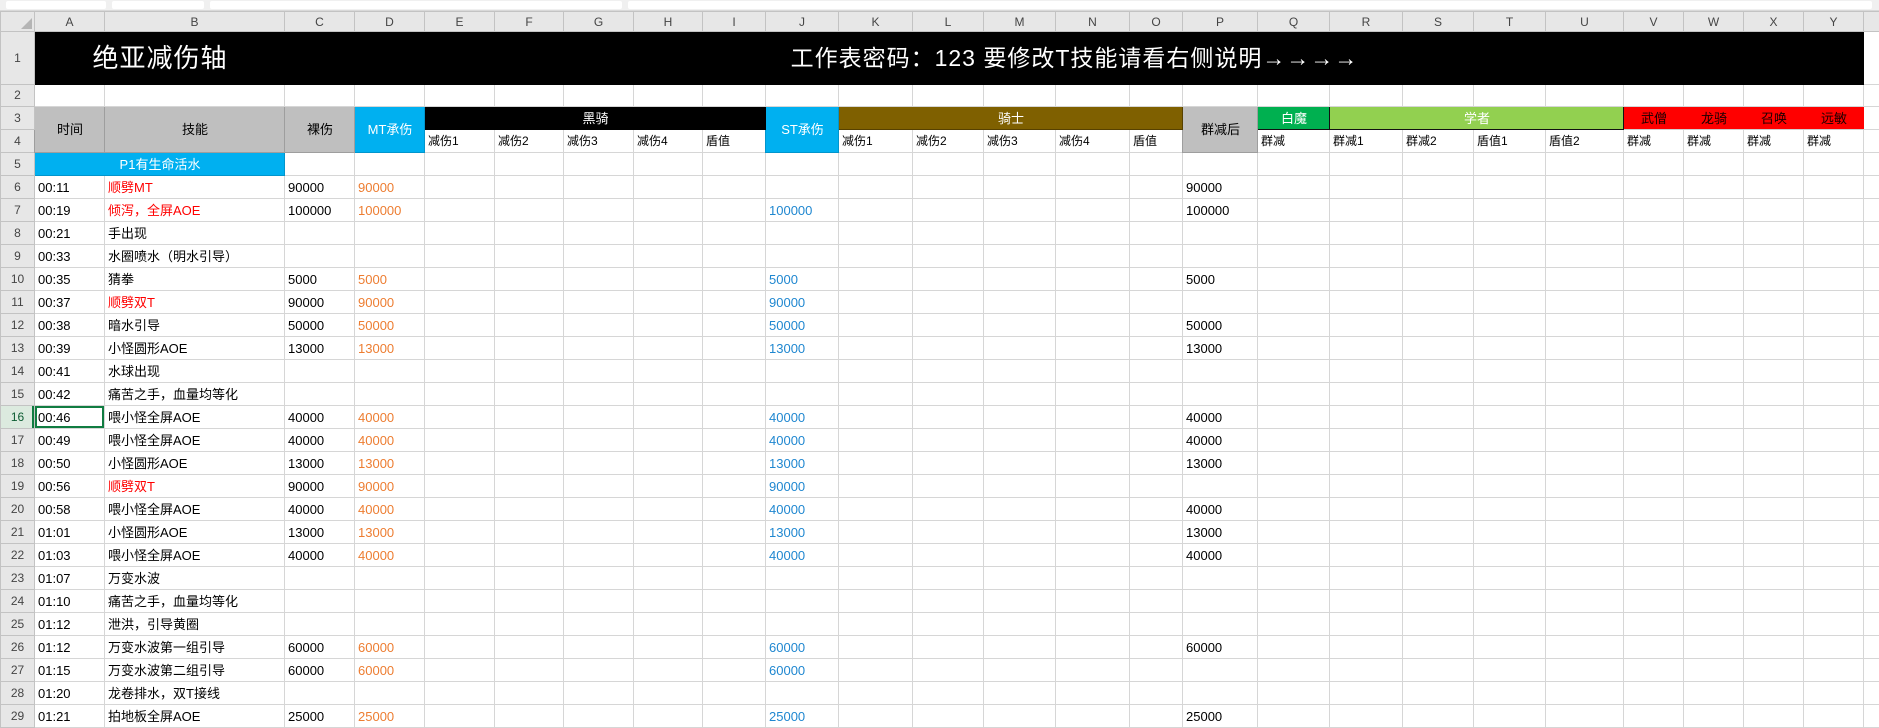 Image resolution: width=1879 pixels, height=728 pixels. I want to click on cell-H2, so click(668, 96).